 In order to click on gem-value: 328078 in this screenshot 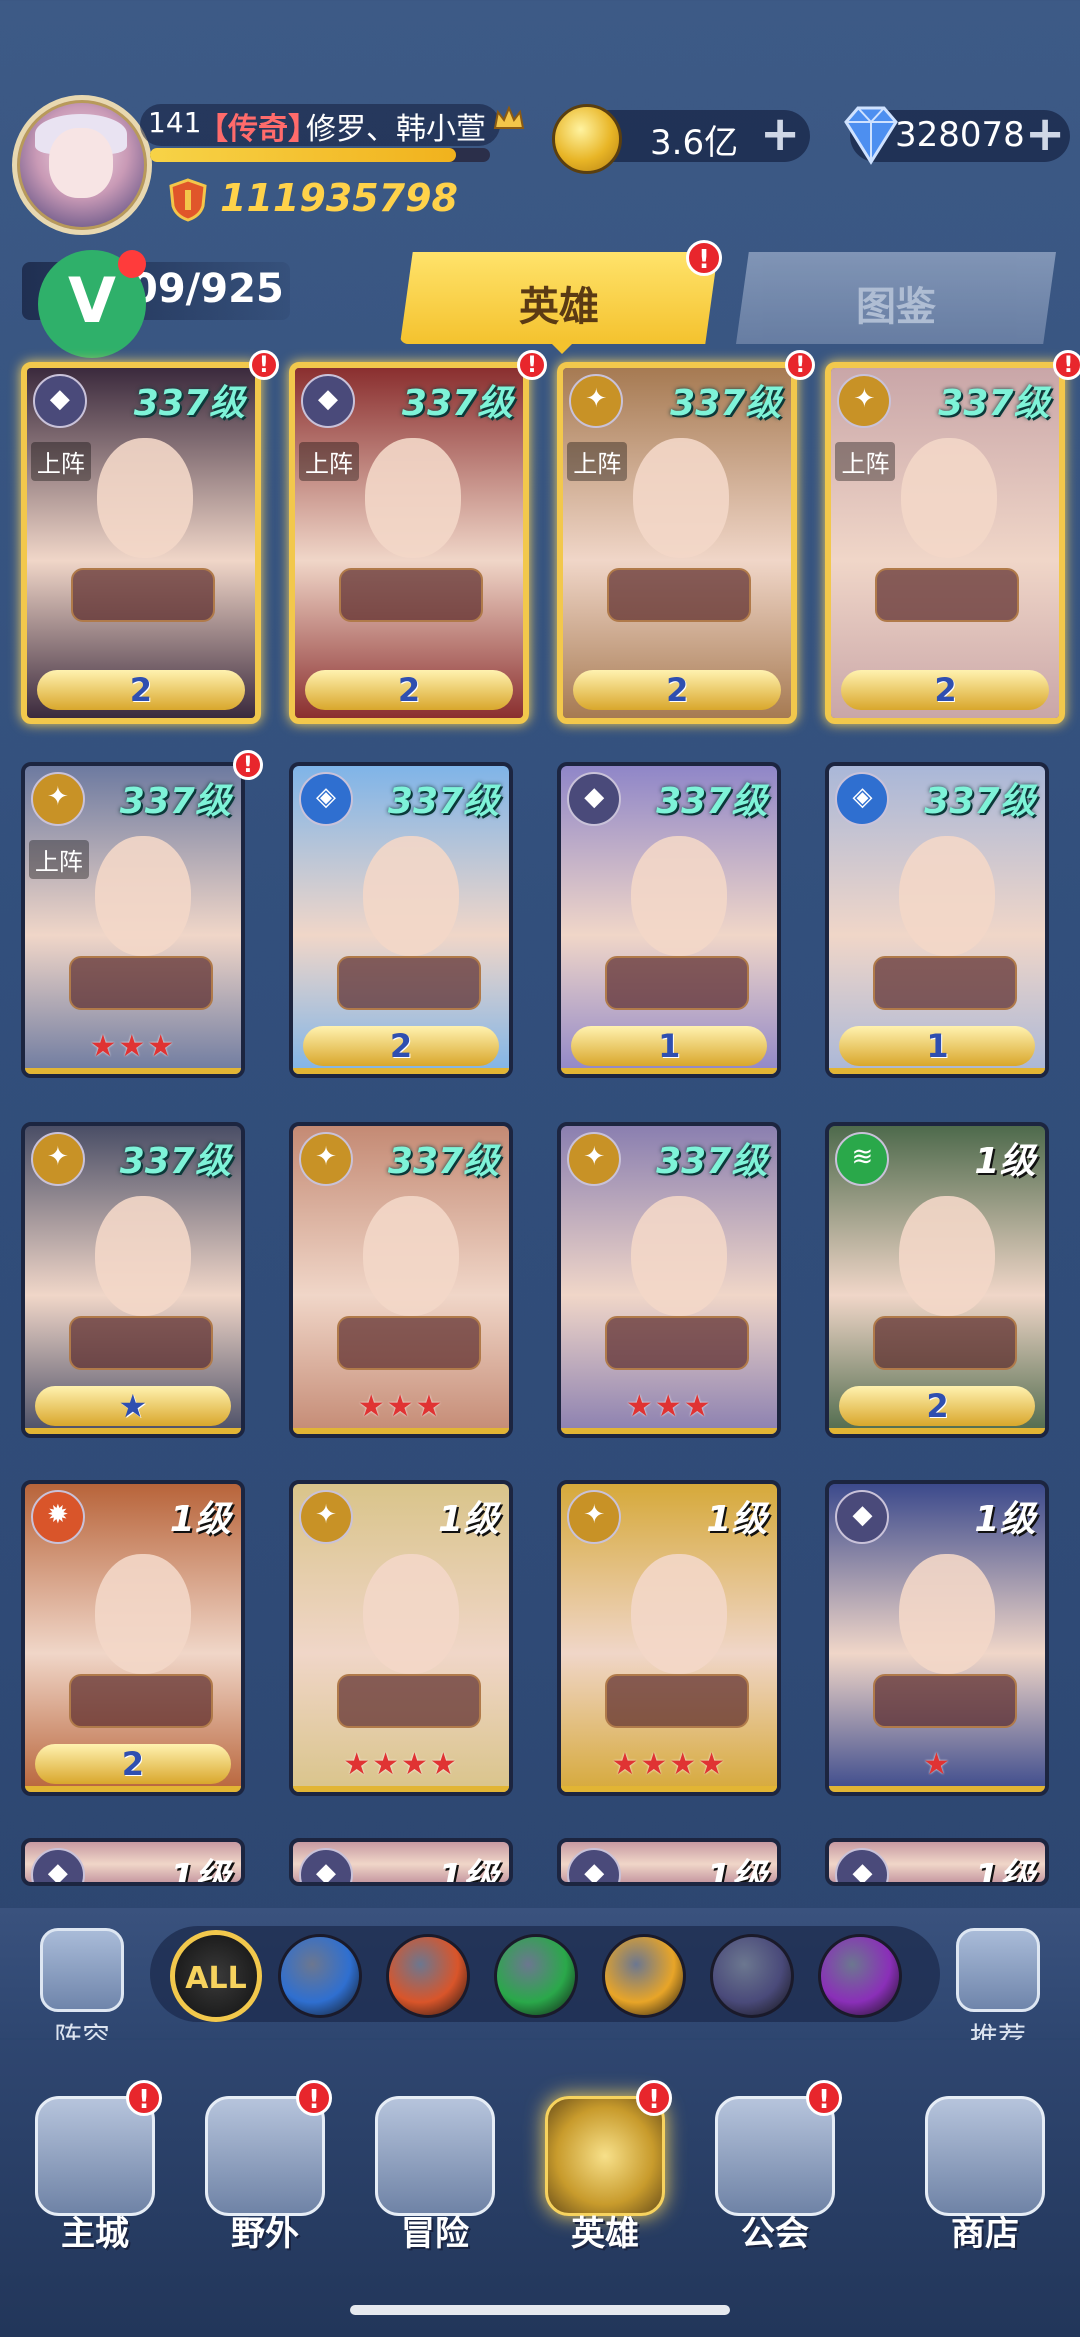, I will do `click(960, 135)`.